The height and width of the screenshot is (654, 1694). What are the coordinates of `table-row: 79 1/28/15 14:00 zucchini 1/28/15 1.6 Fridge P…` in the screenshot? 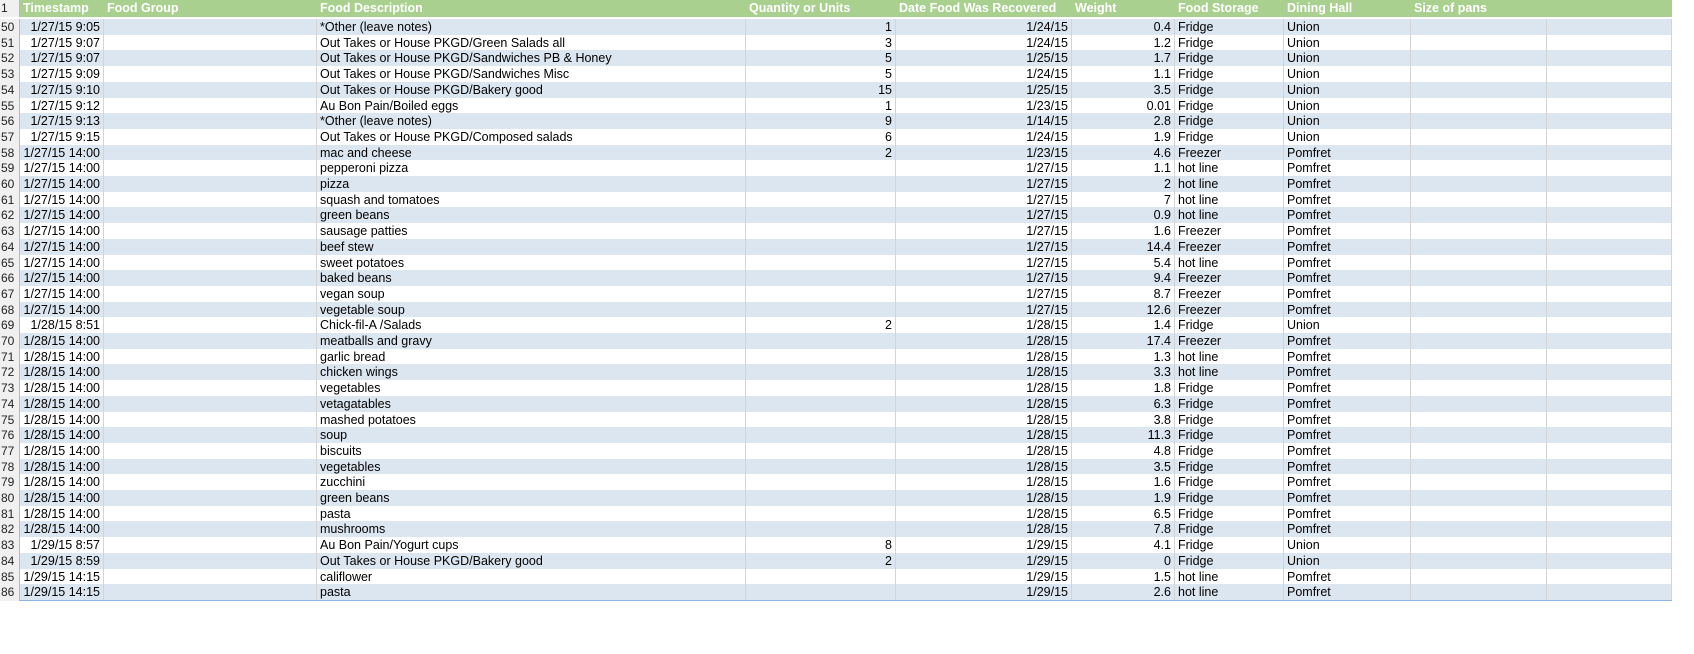 It's located at (847, 483).